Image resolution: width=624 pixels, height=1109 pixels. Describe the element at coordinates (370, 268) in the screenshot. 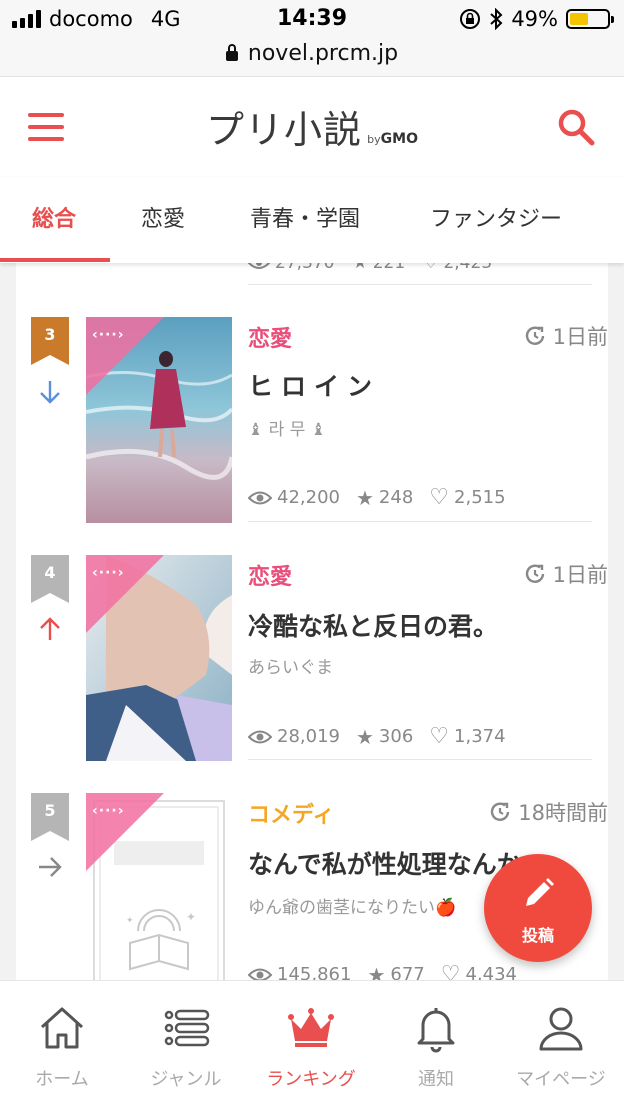

I see `partial-stats: 27,370 ★ 221 ♡ 2,423` at that location.